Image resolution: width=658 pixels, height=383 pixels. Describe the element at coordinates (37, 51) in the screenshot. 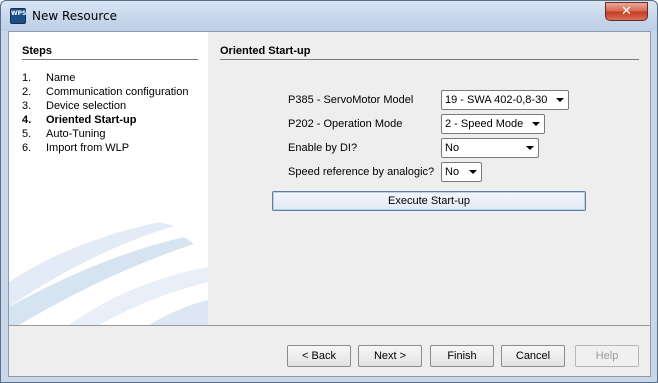

I see `steps-header: Steps` at that location.